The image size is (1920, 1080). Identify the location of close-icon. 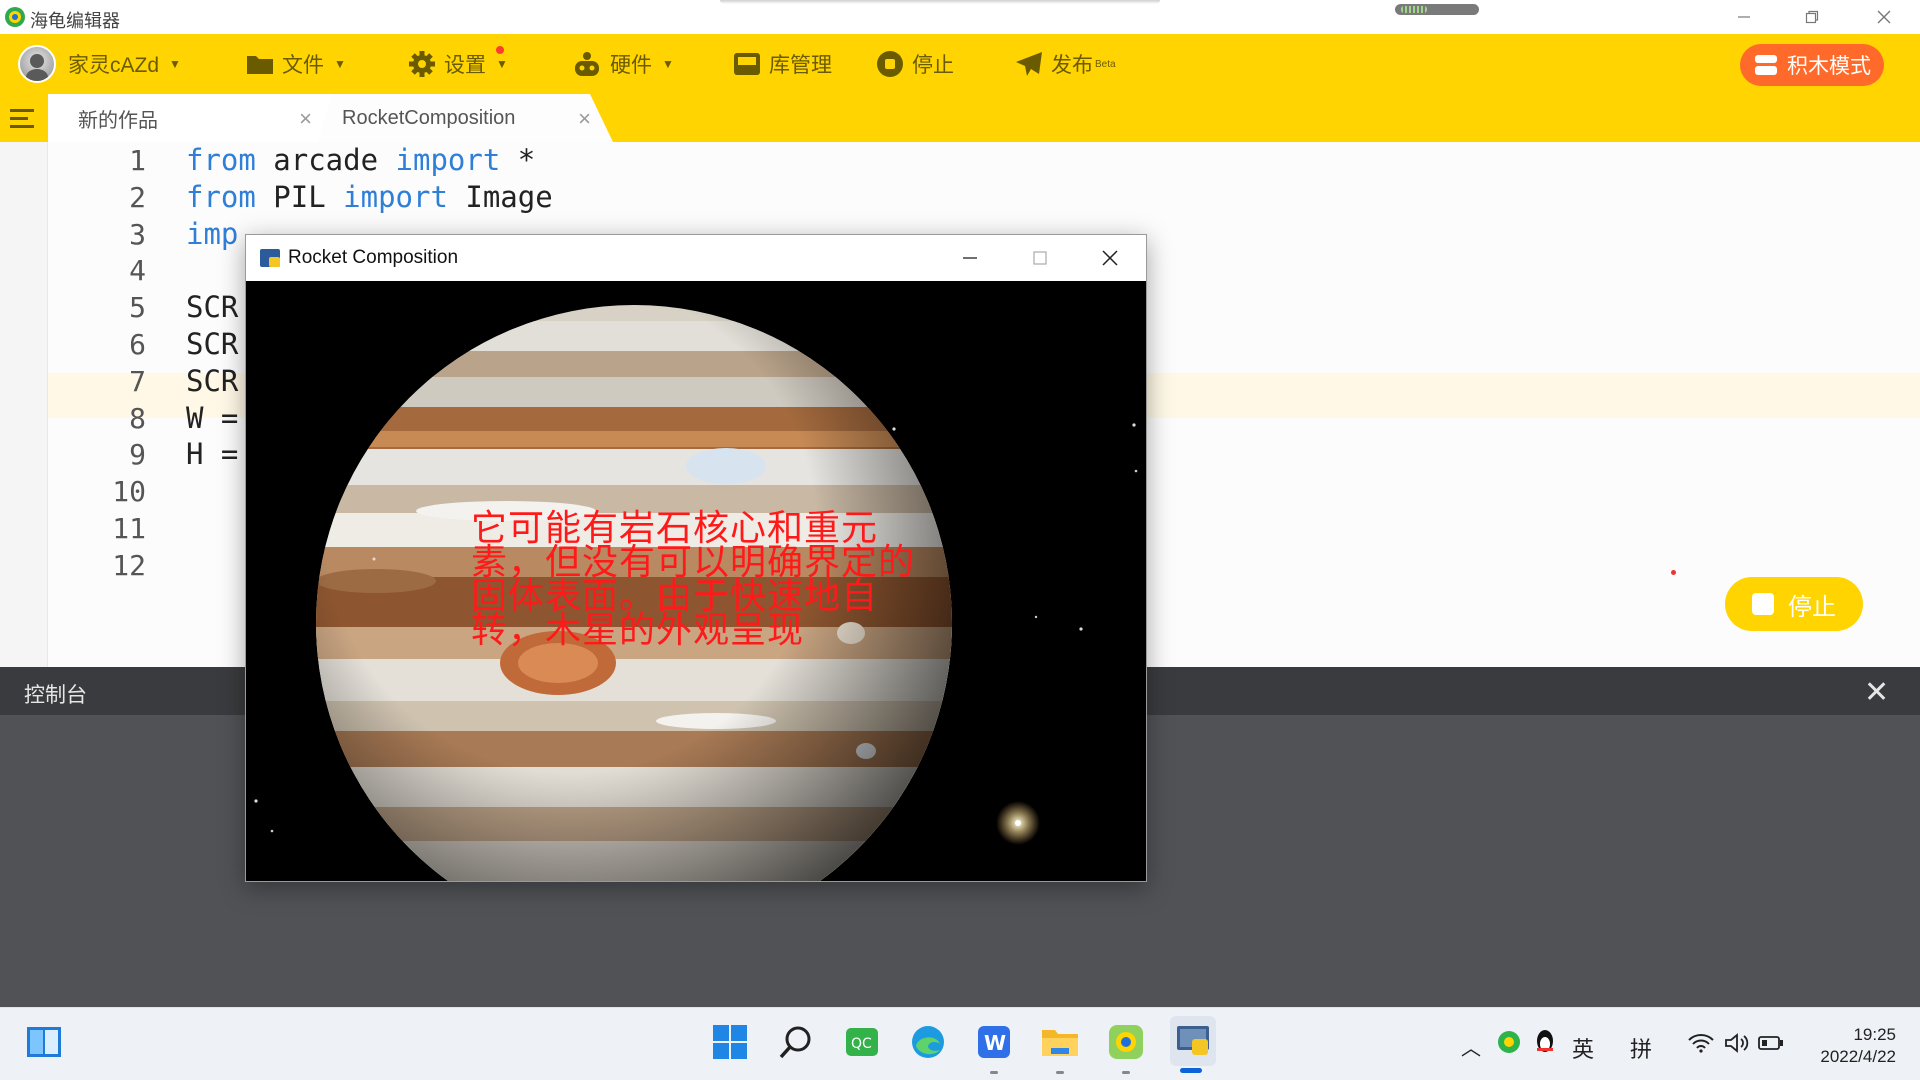
(1110, 258).